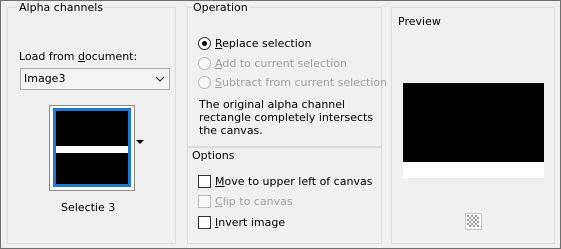 This screenshot has width=561, height=249. I want to click on invert-image-label: Invert image, so click(250, 222).